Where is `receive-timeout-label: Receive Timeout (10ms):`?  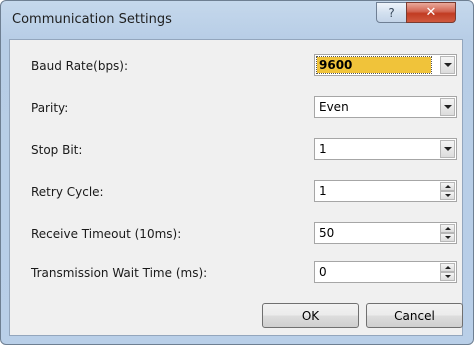
receive-timeout-label: Receive Timeout (10ms): is located at coordinates (106, 234).